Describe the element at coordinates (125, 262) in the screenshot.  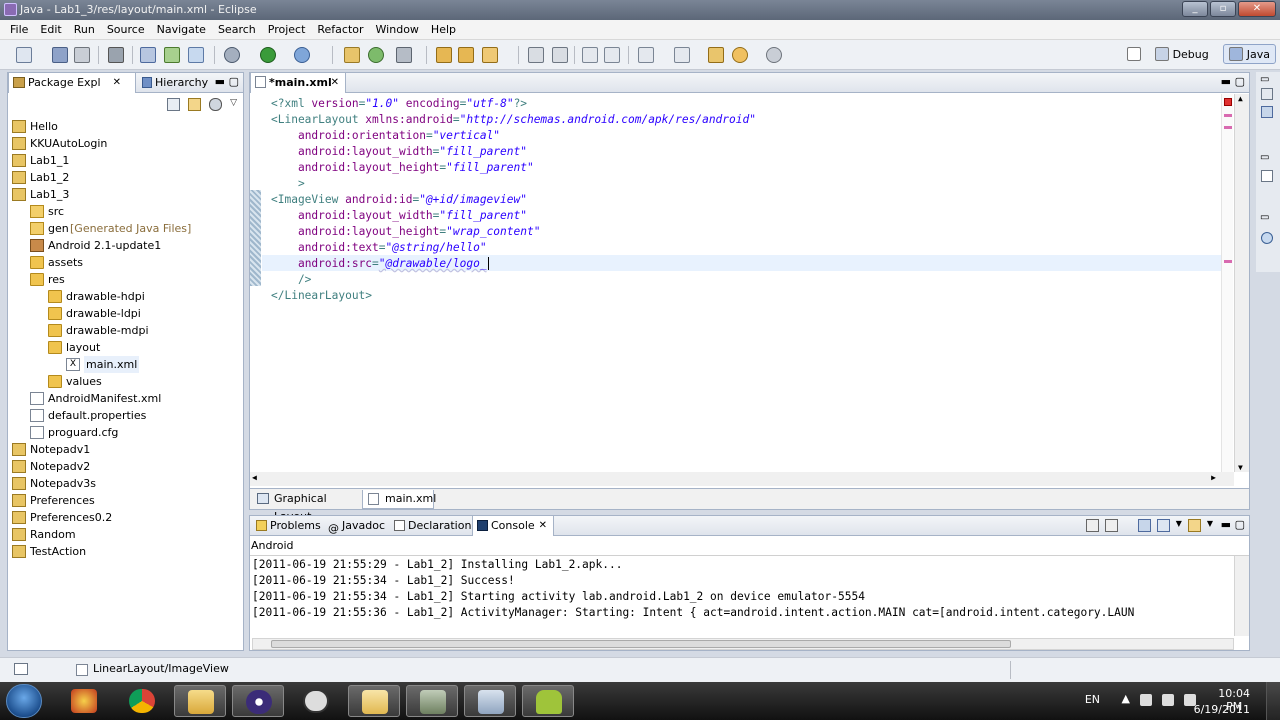
I see `tree-item: assets` at that location.